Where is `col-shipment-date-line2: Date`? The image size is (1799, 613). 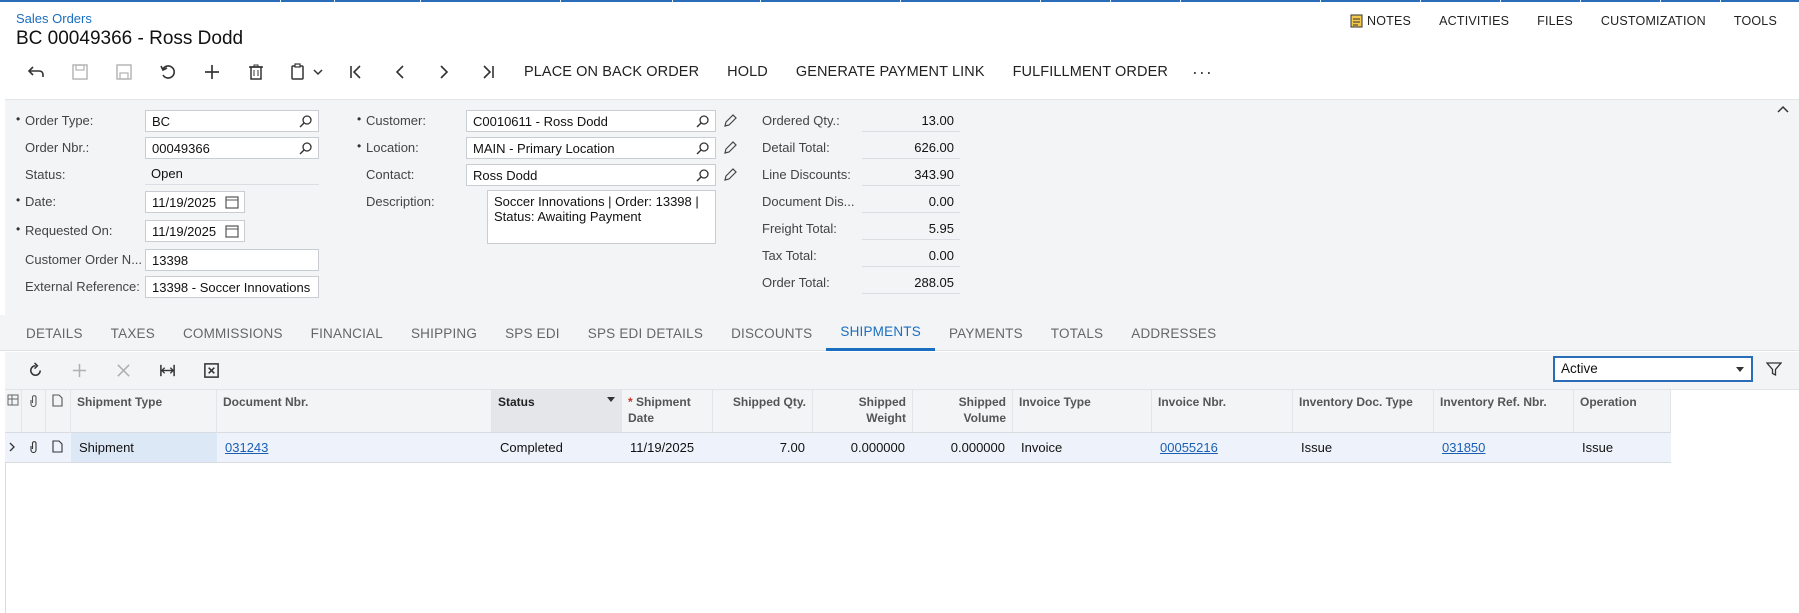
col-shipment-date-line2: Date is located at coordinates (641, 418).